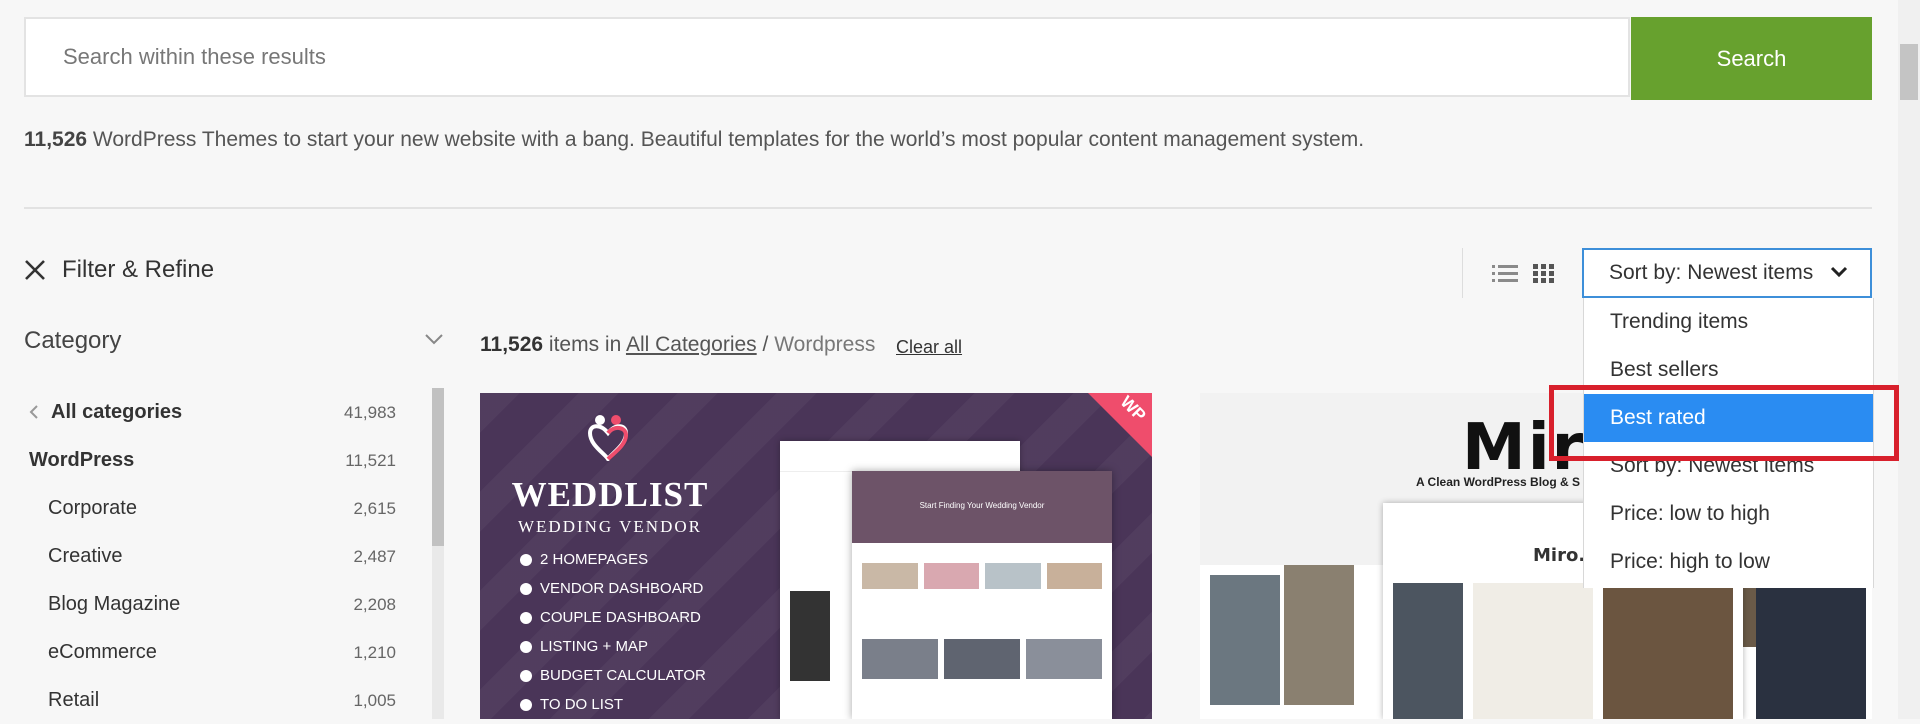 The image size is (1920, 724). Describe the element at coordinates (1728, 322) in the screenshot. I see `sort-option-trending: Trending items` at that location.